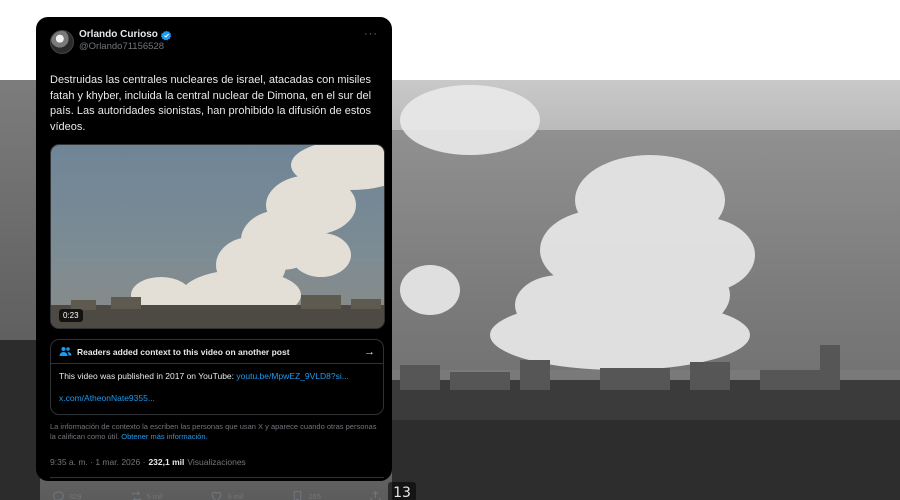 The image size is (900, 500). I want to click on verified-badge-icon, so click(166, 35).